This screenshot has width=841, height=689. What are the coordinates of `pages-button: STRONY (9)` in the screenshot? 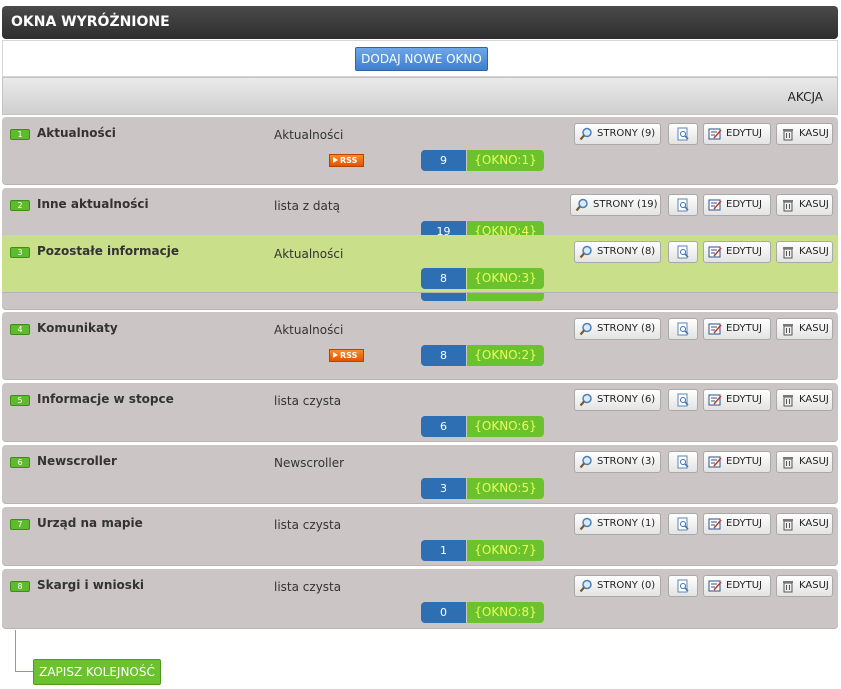 It's located at (617, 134).